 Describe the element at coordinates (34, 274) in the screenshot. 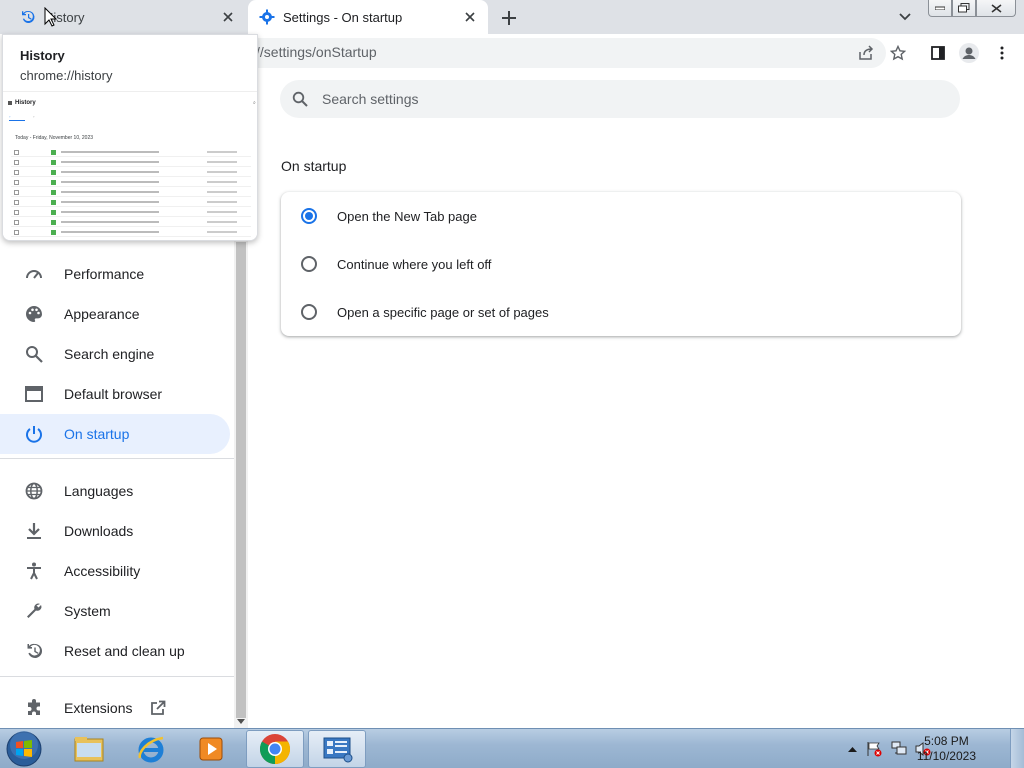

I see `speedometer-icon` at that location.